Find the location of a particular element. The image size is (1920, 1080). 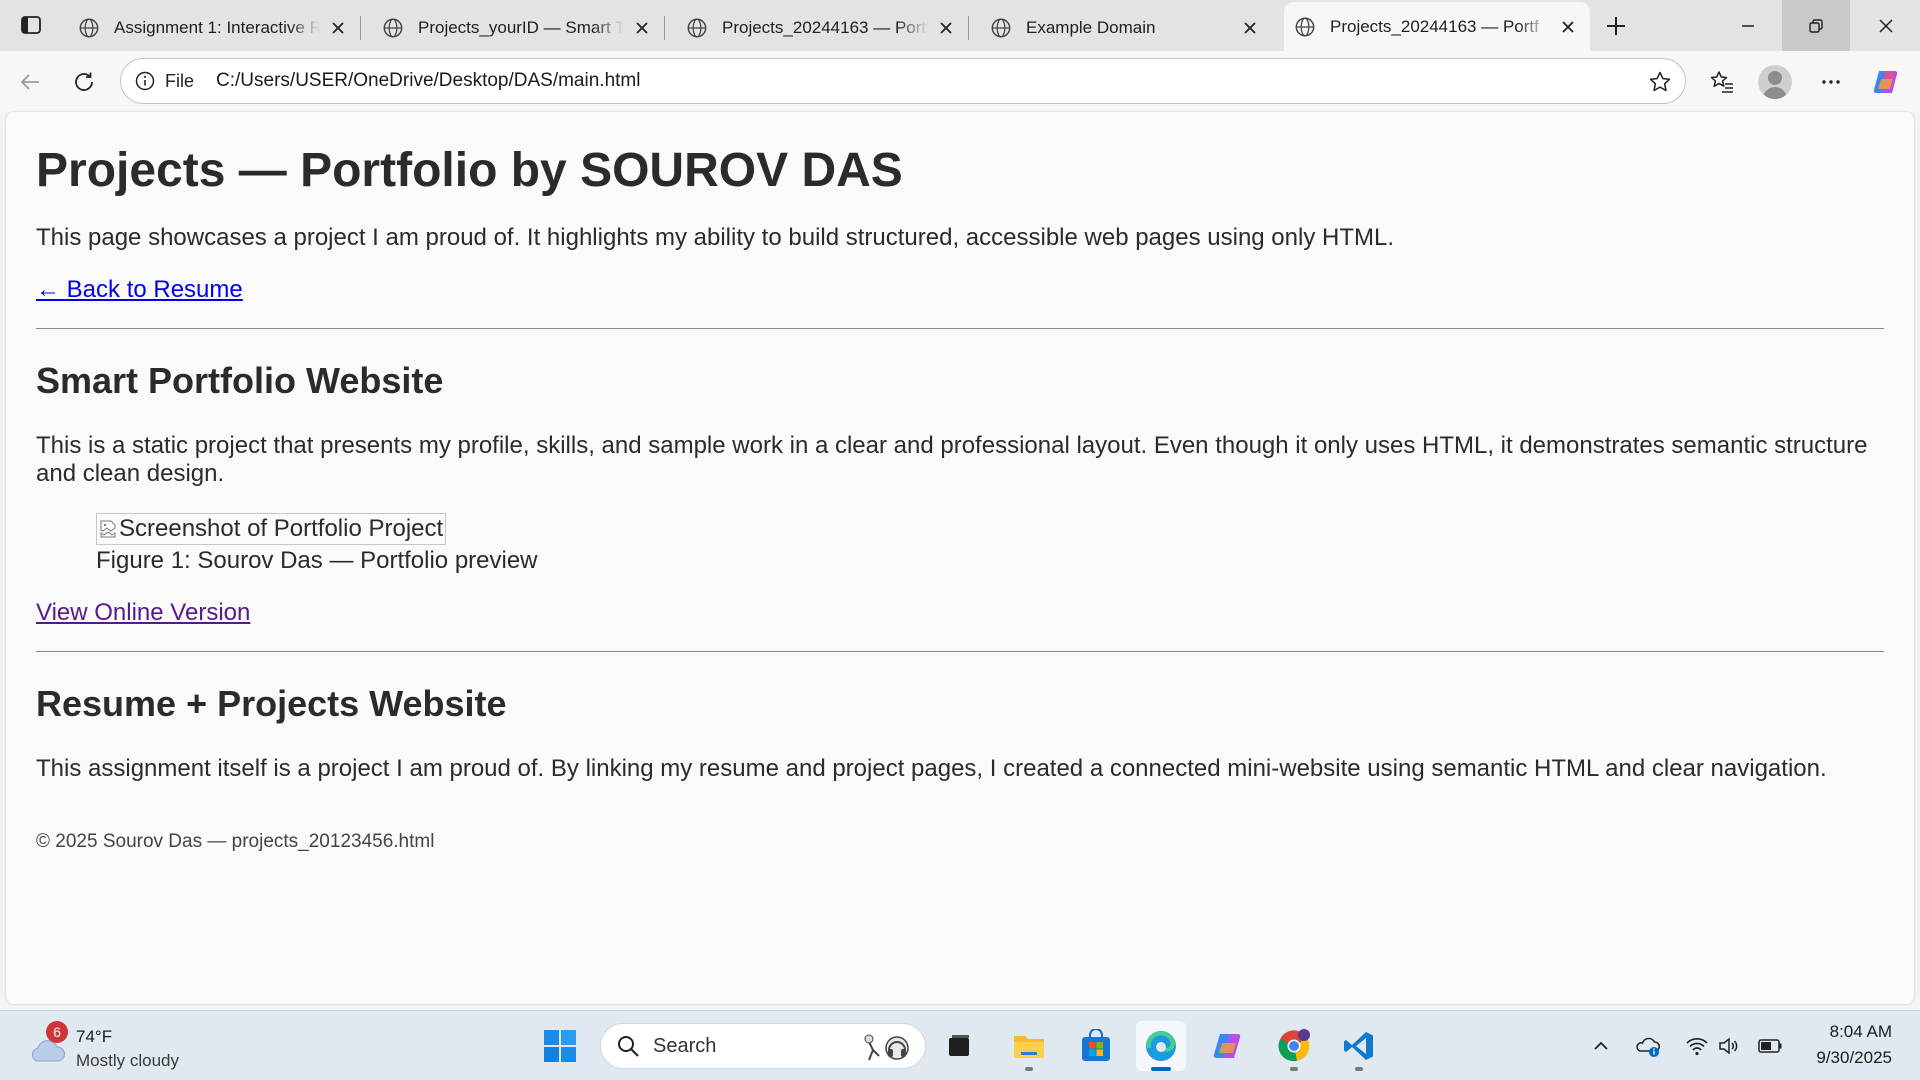

task-view-button is located at coordinates (959, 1046).